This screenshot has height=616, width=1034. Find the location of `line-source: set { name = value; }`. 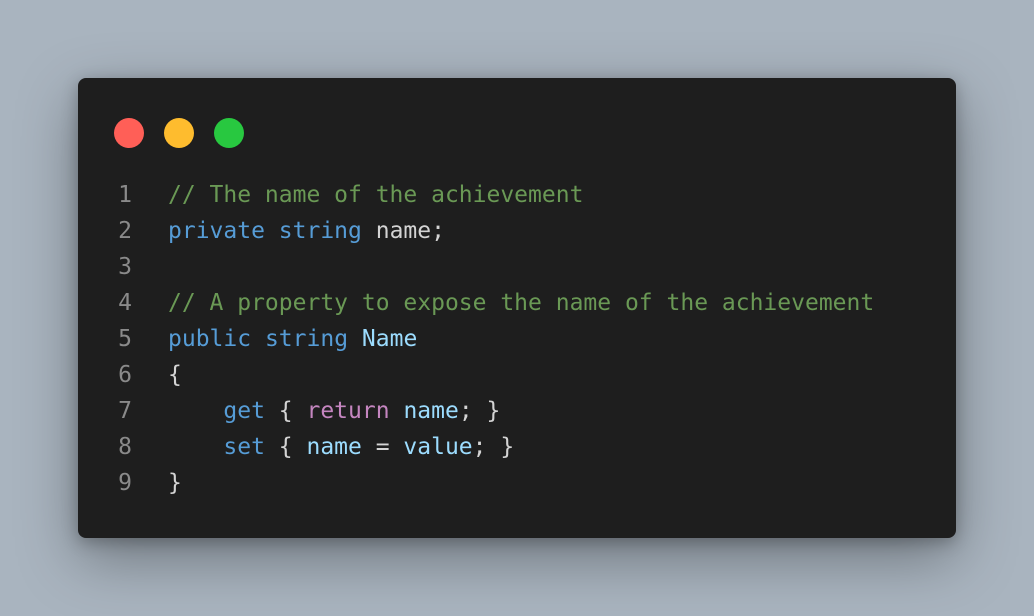

line-source: set { name = value; } is located at coordinates (323, 447).